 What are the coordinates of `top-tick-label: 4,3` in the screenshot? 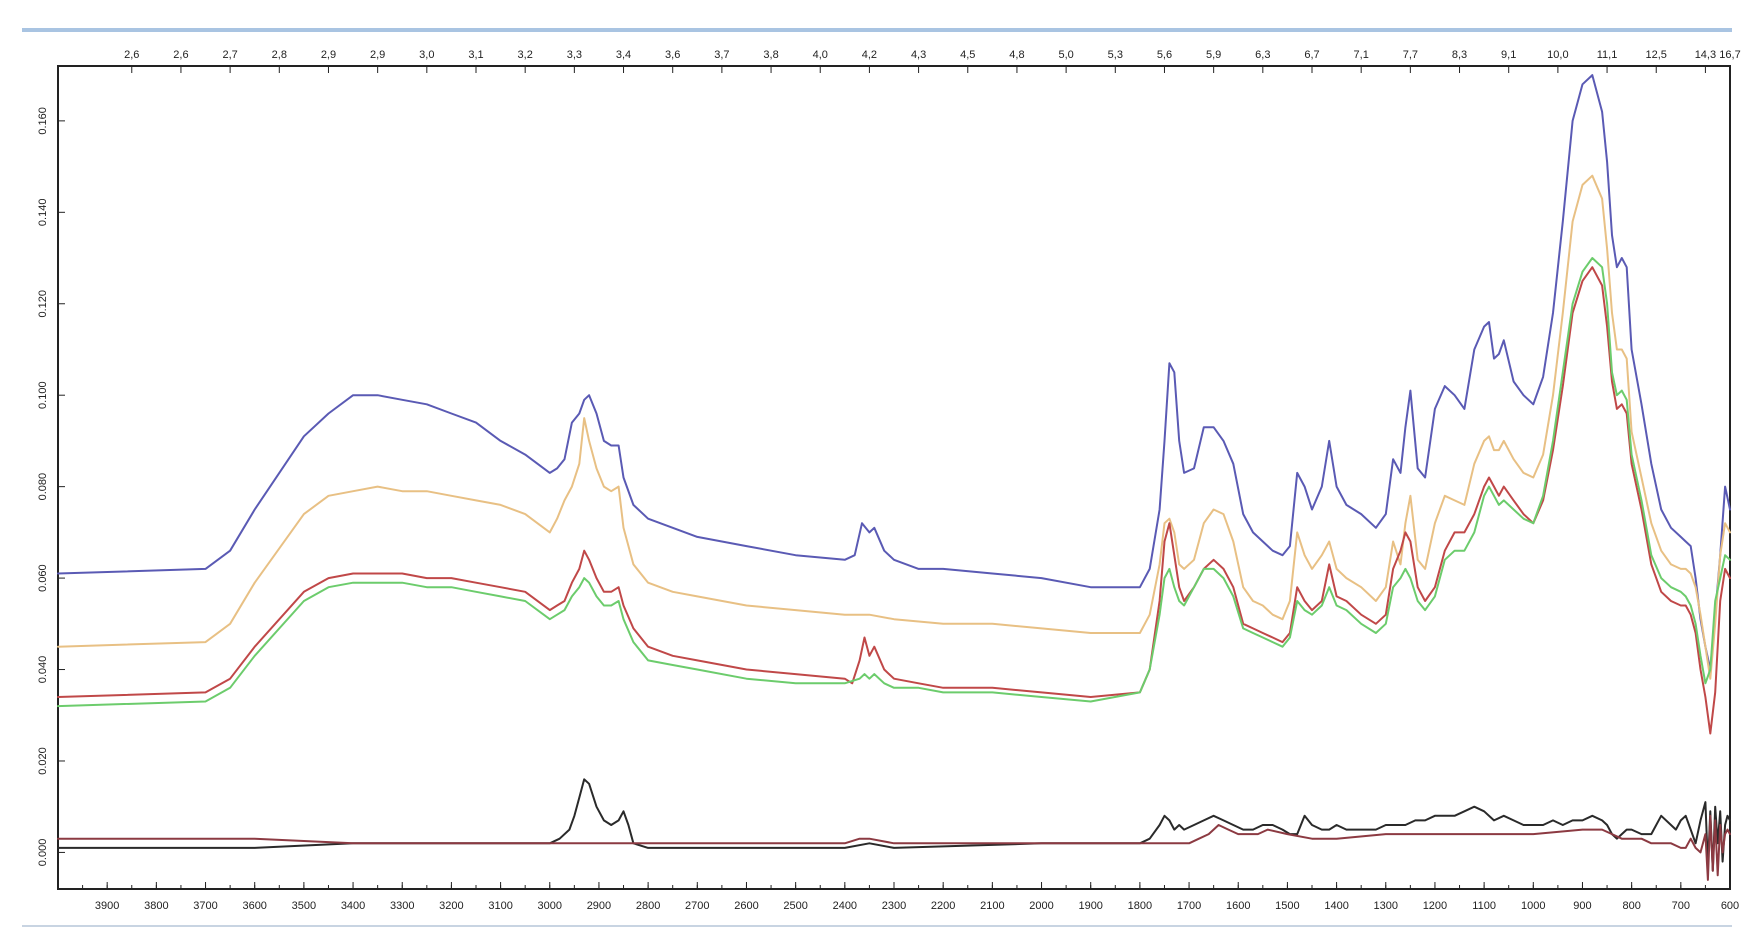 It's located at (918, 55).